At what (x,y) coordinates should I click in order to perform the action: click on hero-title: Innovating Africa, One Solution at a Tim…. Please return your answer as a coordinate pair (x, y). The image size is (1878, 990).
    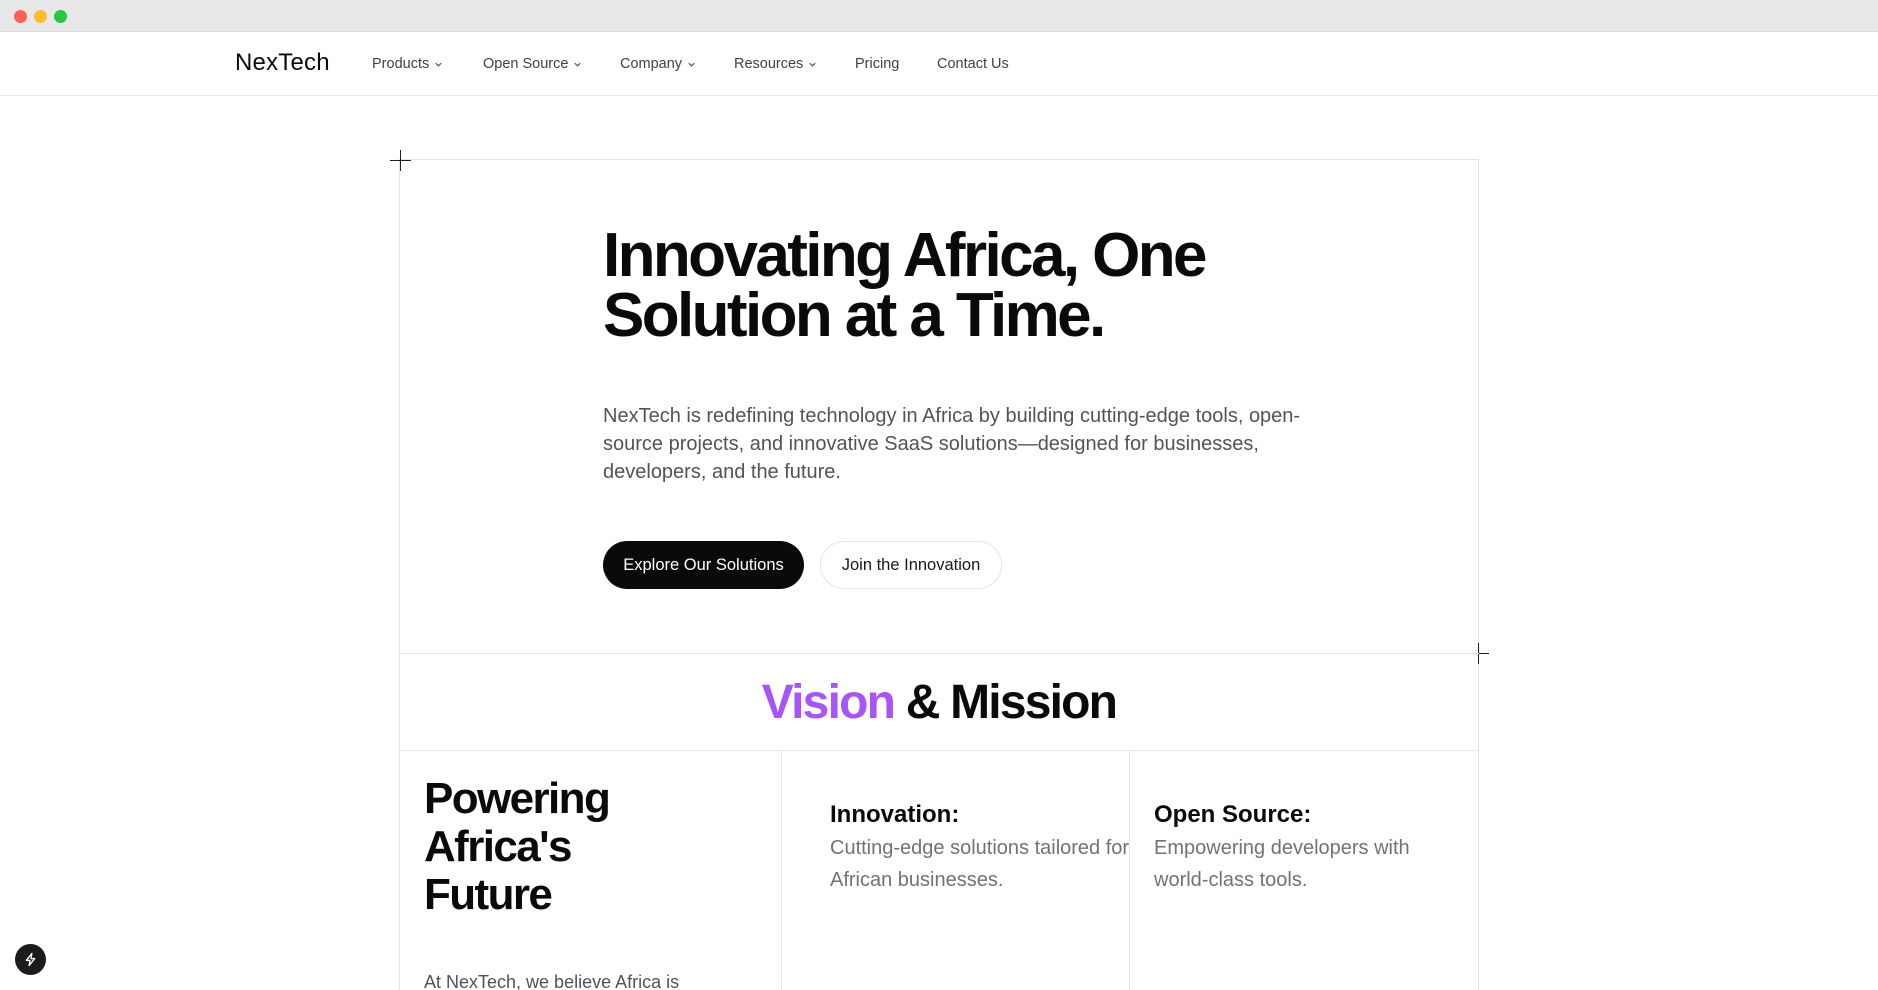
    Looking at the image, I should click on (953, 285).